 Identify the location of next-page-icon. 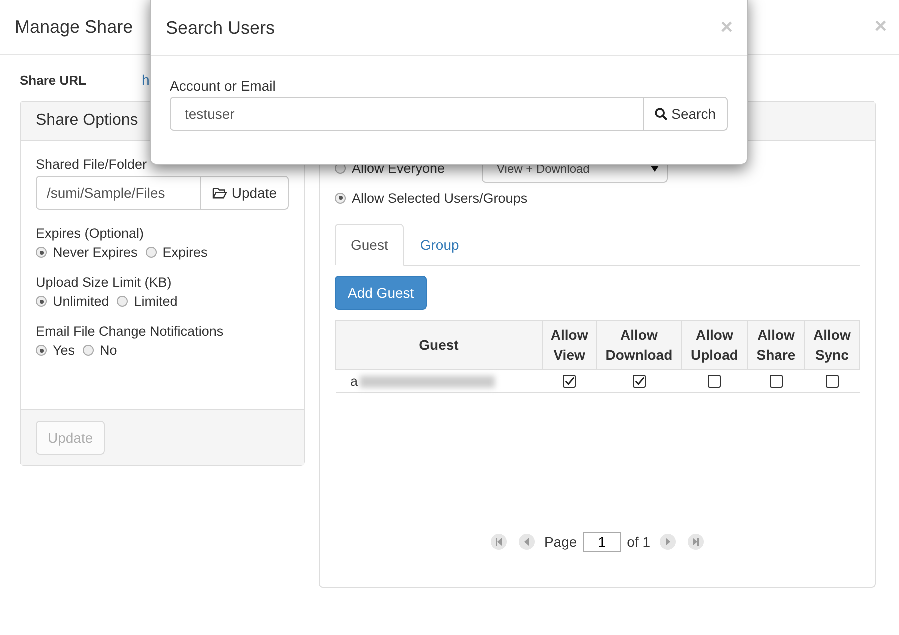
(668, 542).